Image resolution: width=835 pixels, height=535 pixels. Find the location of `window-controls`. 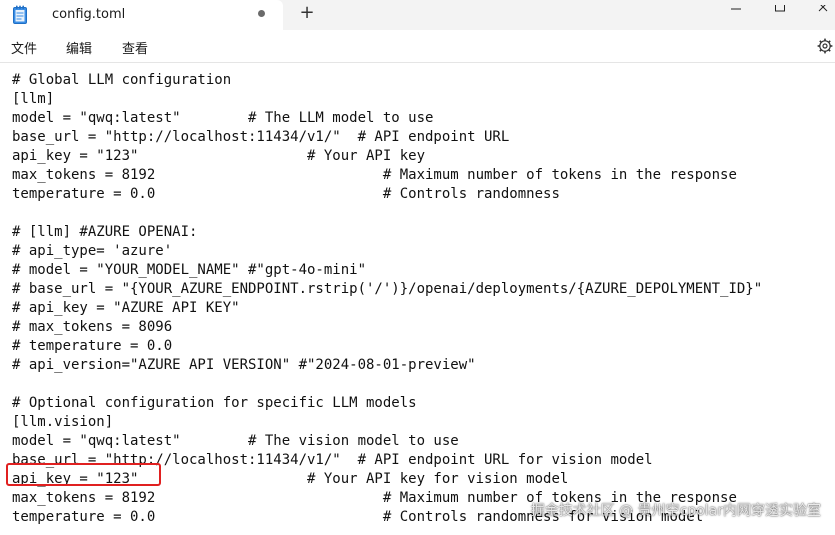

window-controls is located at coordinates (777, 6).